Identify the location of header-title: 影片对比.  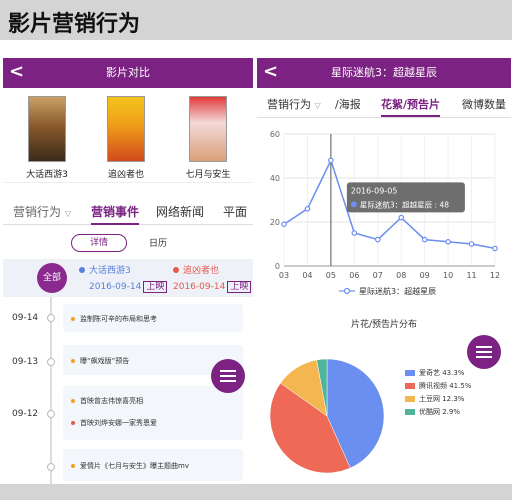
(128, 72).